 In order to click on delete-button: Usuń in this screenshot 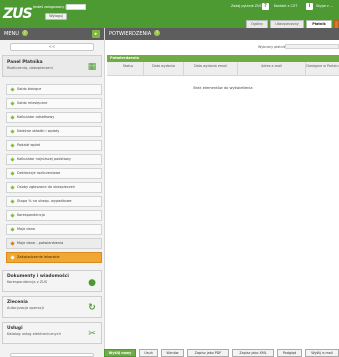, I will do `click(148, 353)`.